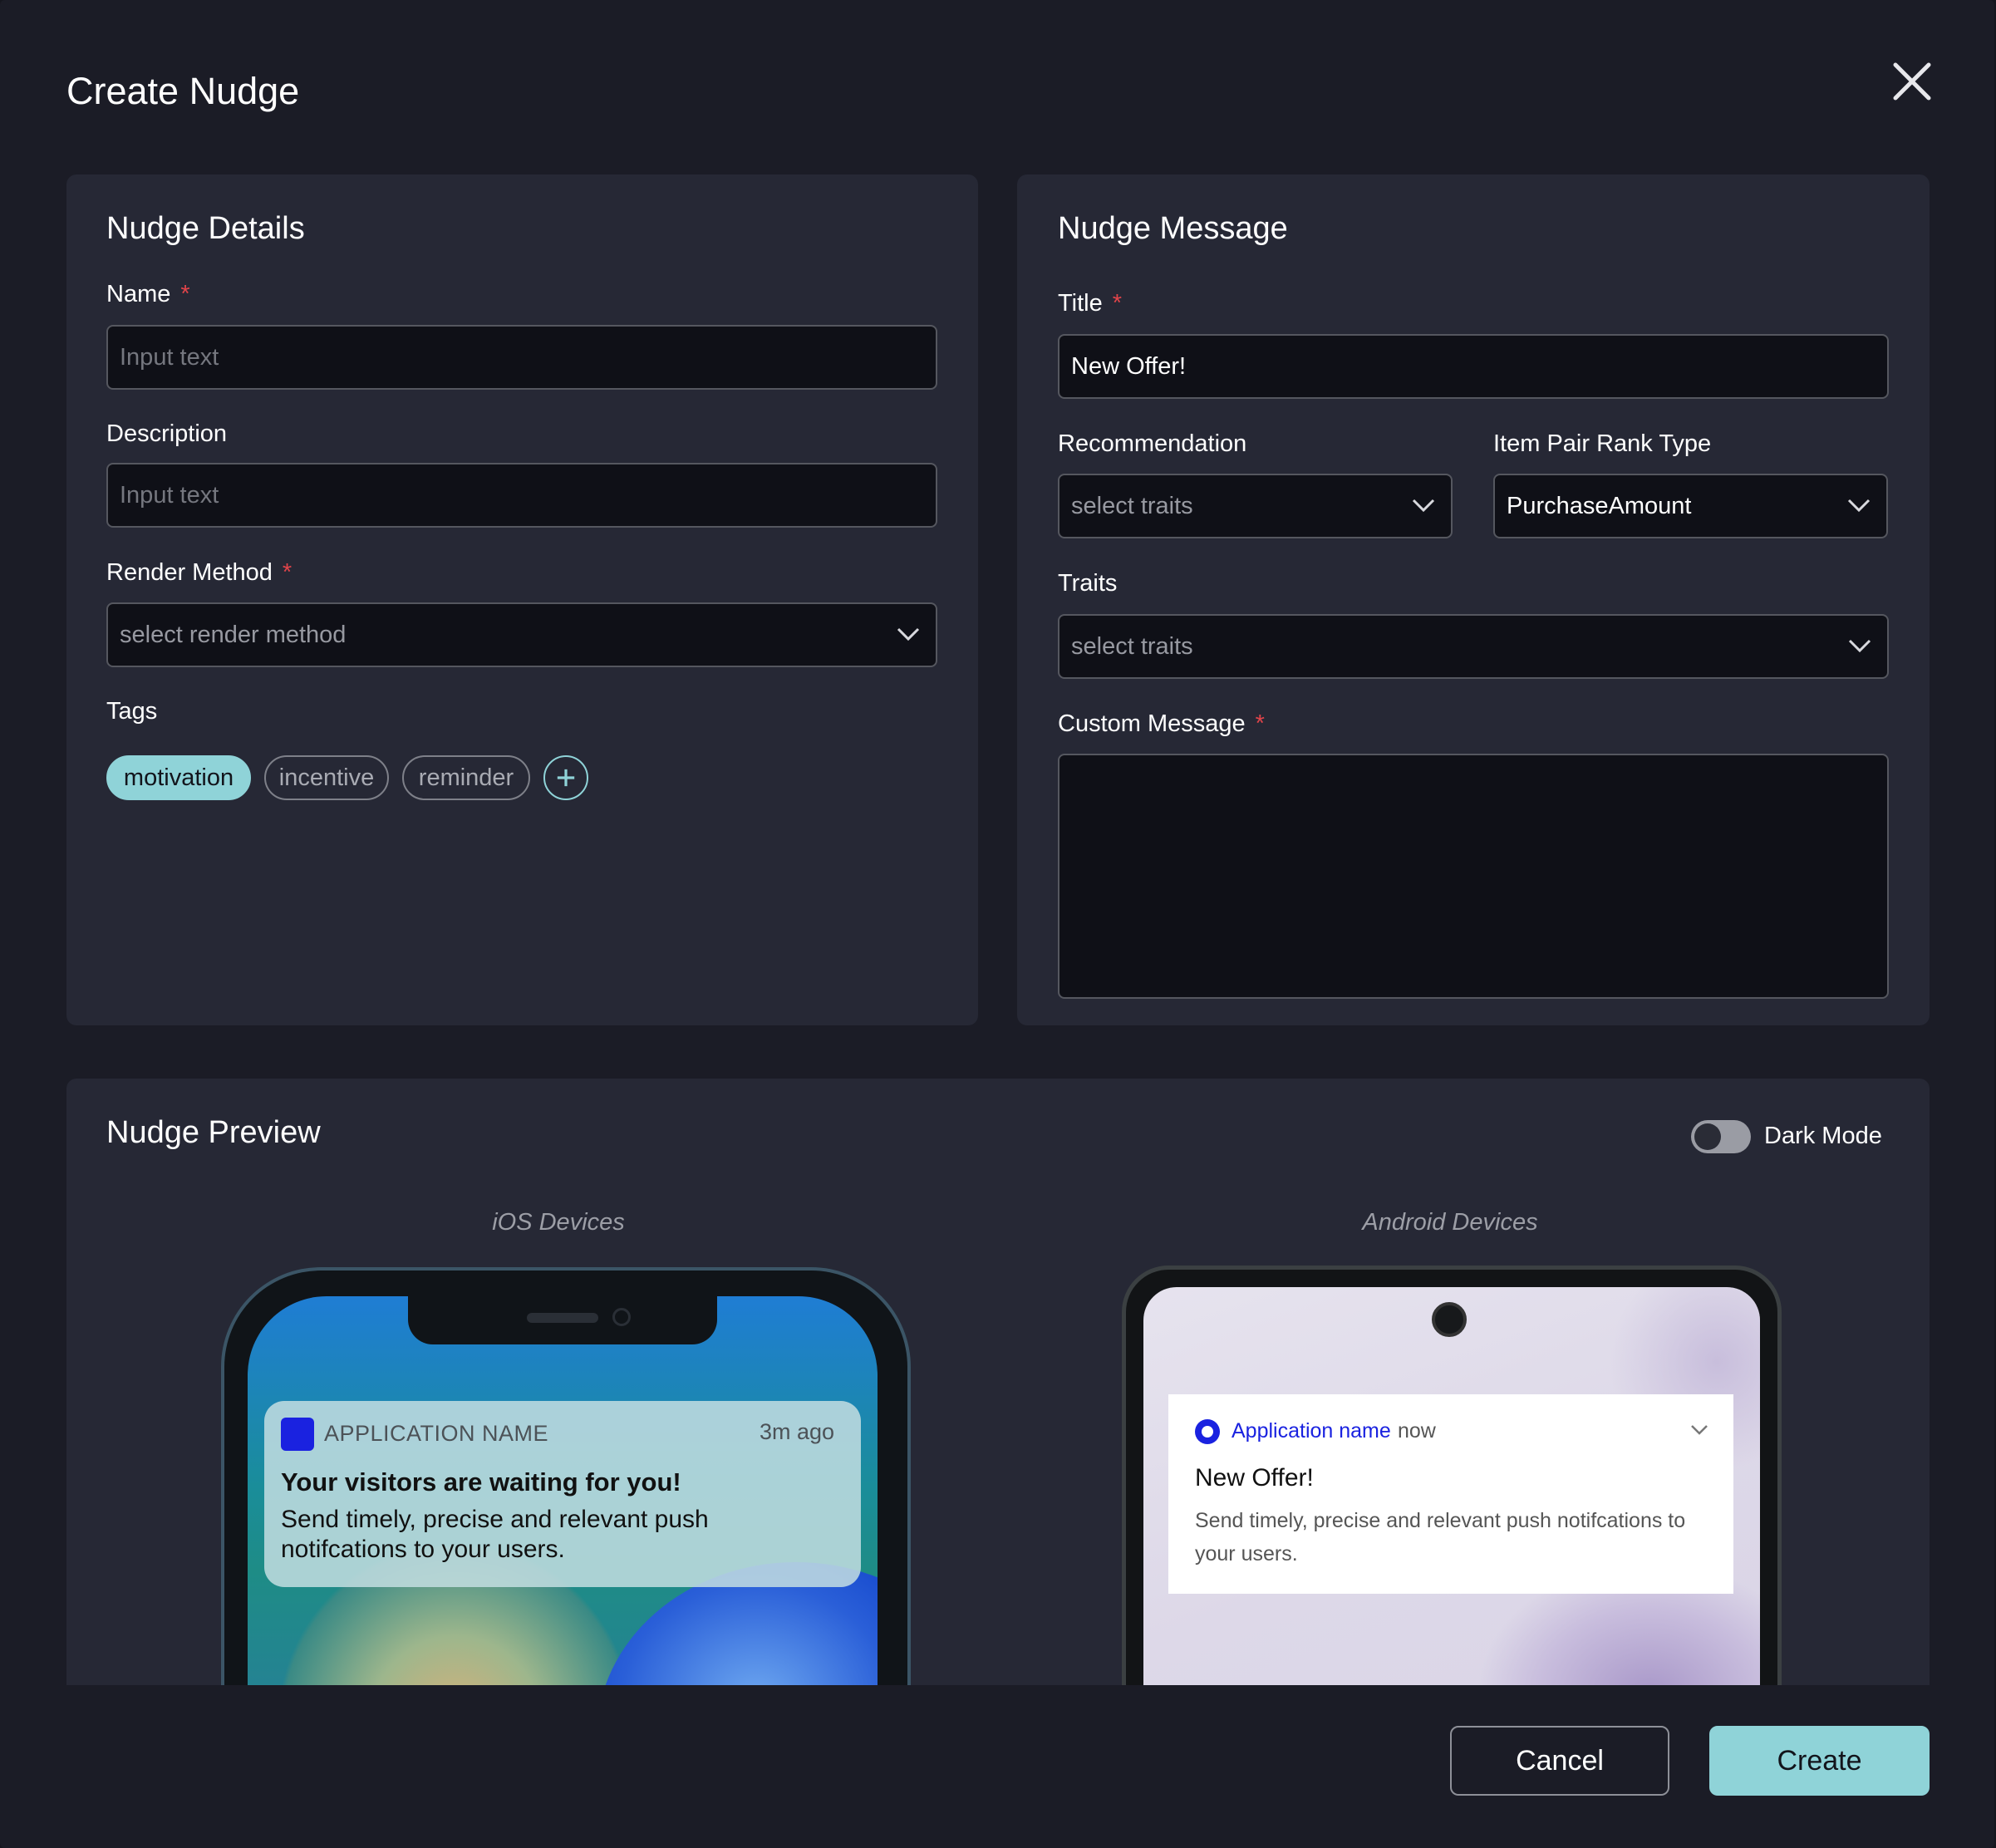  Describe the element at coordinates (1417, 1431) in the screenshot. I see `android-notification-time: now` at that location.